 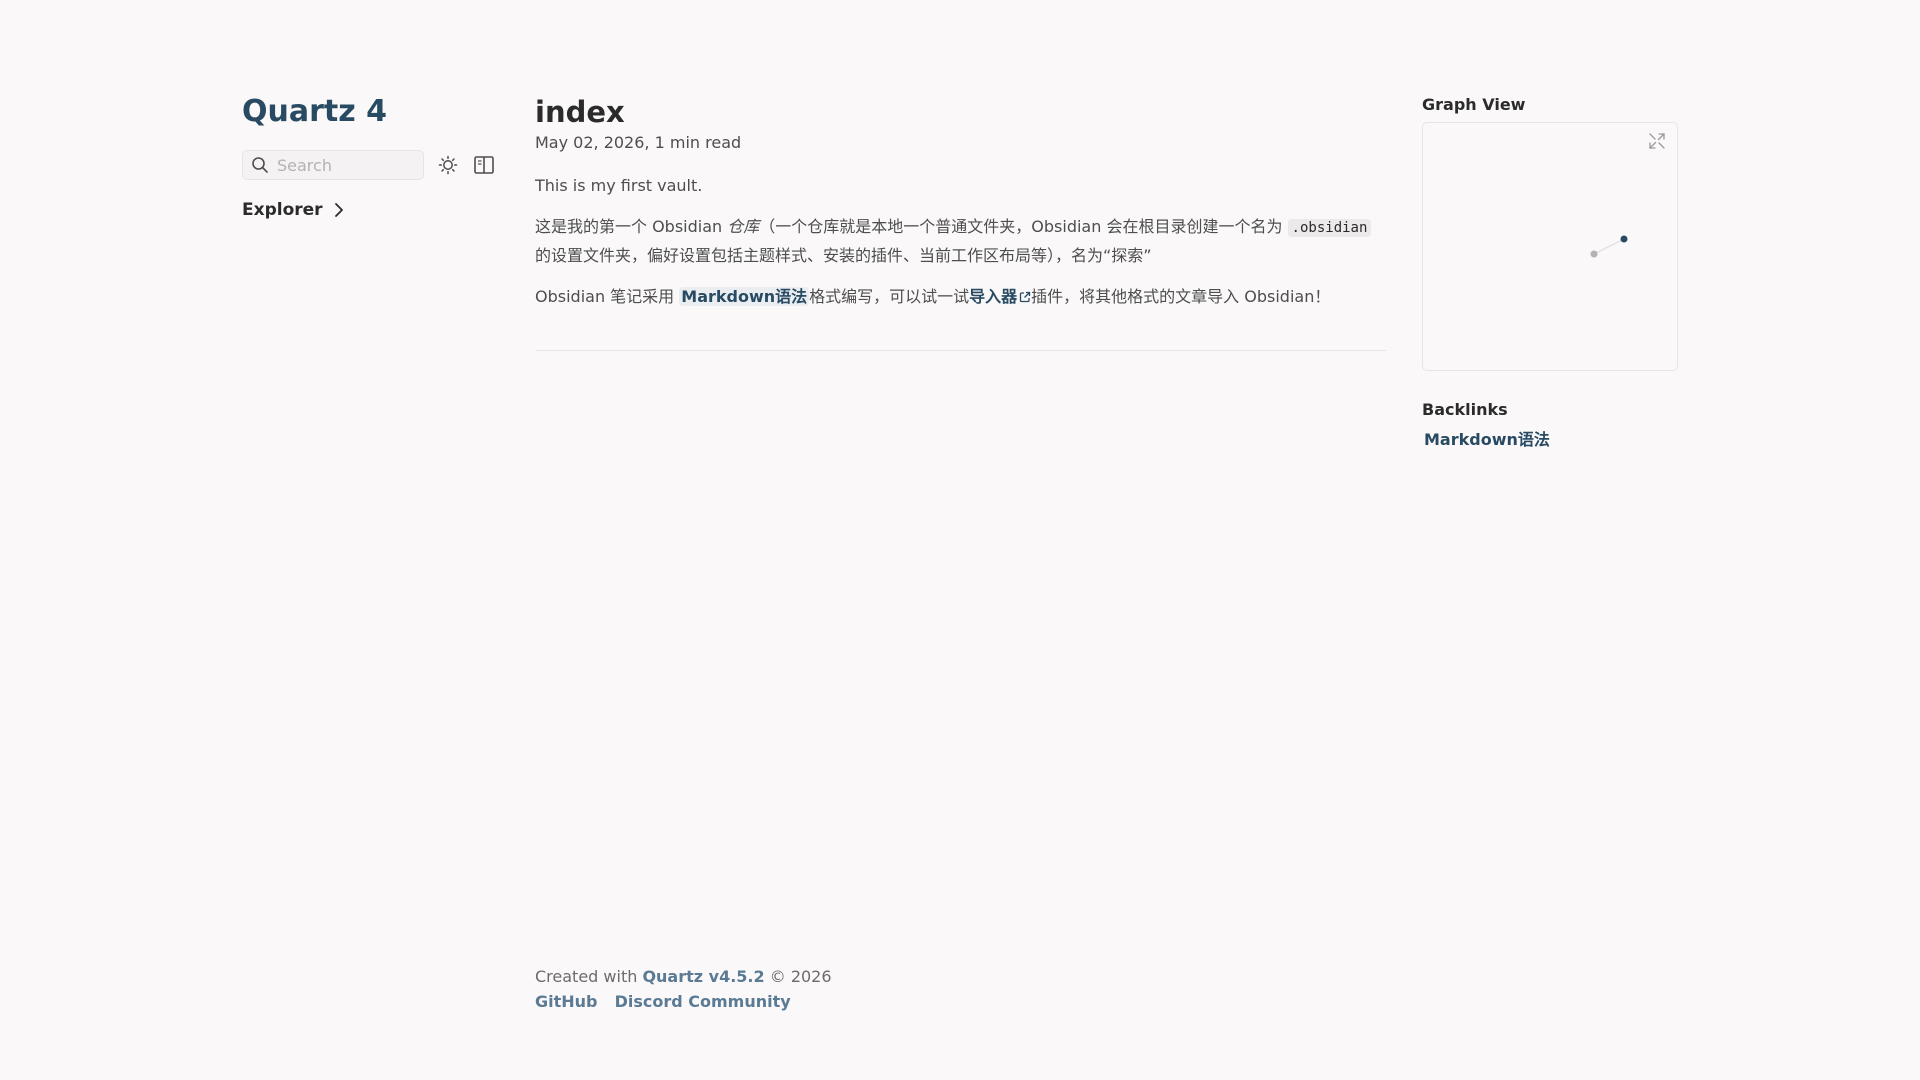 What do you see at coordinates (744, 296) in the screenshot?
I see `markdown-link: Markdown语法` at bounding box center [744, 296].